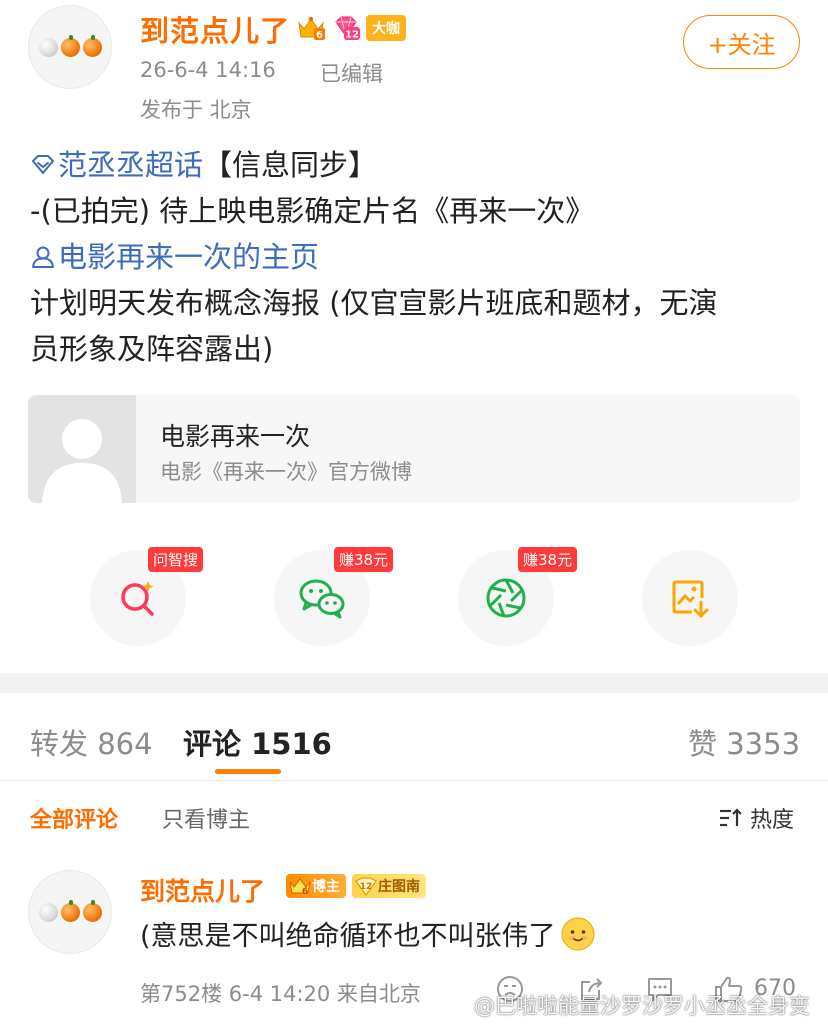  I want to click on avatar, so click(70, 47).